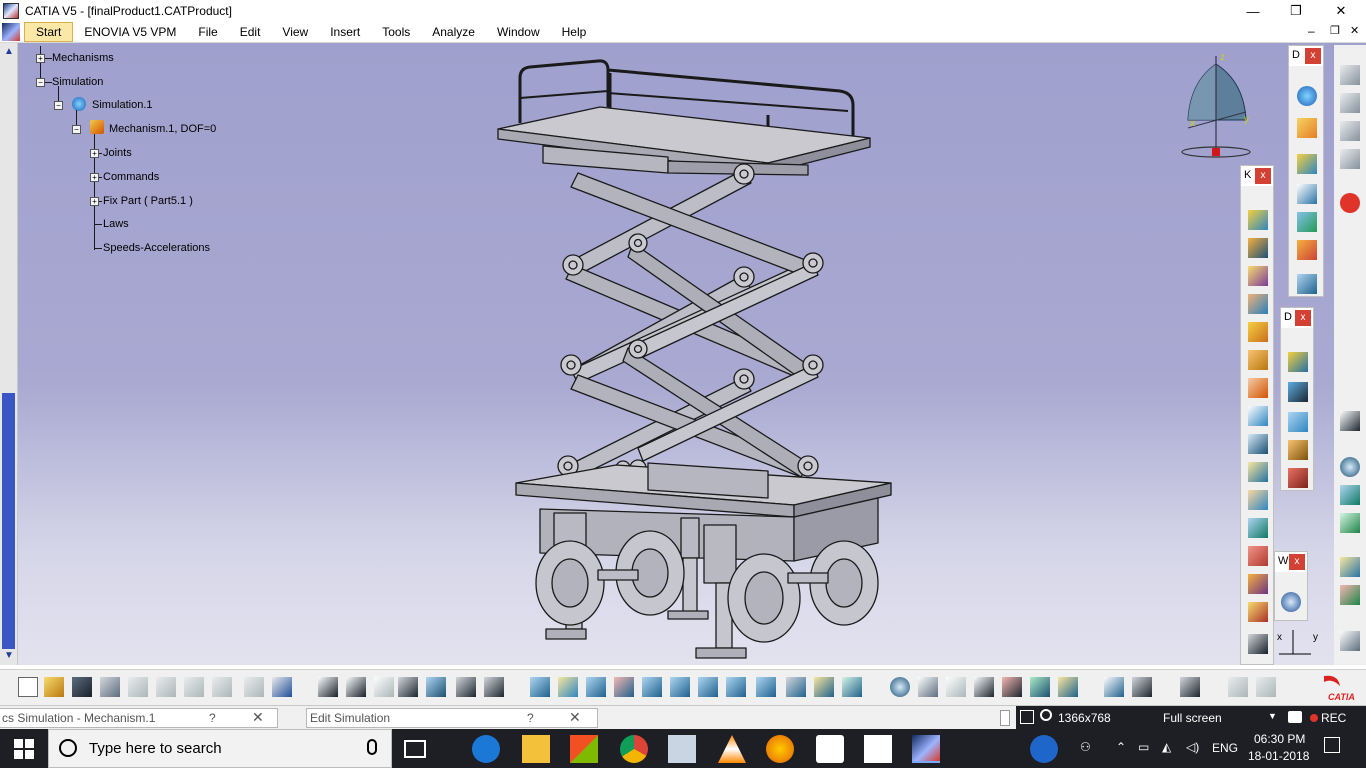 This screenshot has width=1366, height=768. I want to click on menu-help: Help, so click(574, 32).